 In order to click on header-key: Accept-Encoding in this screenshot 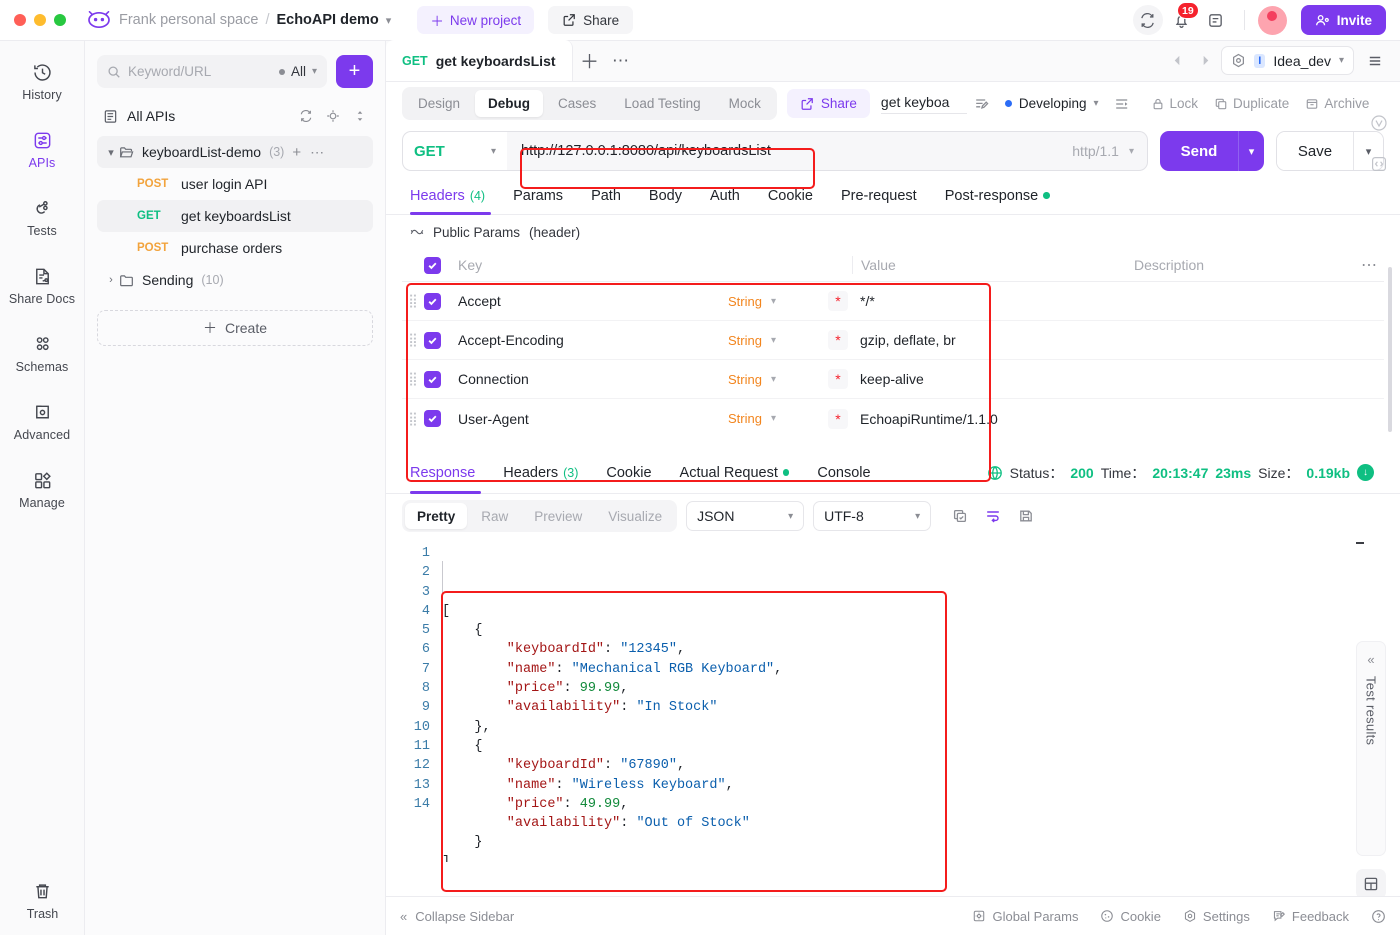, I will do `click(593, 340)`.